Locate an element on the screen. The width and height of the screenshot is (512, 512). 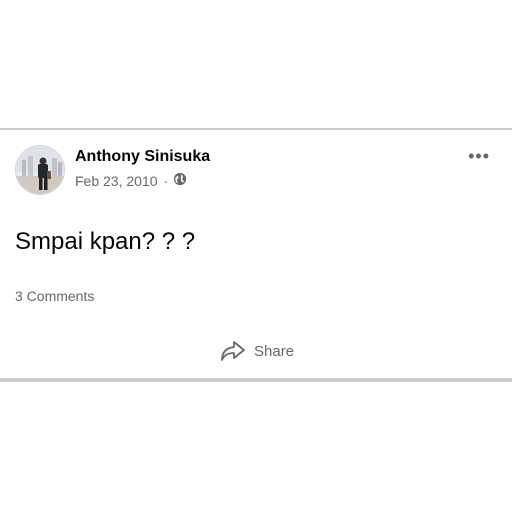
post-date: Feb 23, 2010 is located at coordinates (116, 181).